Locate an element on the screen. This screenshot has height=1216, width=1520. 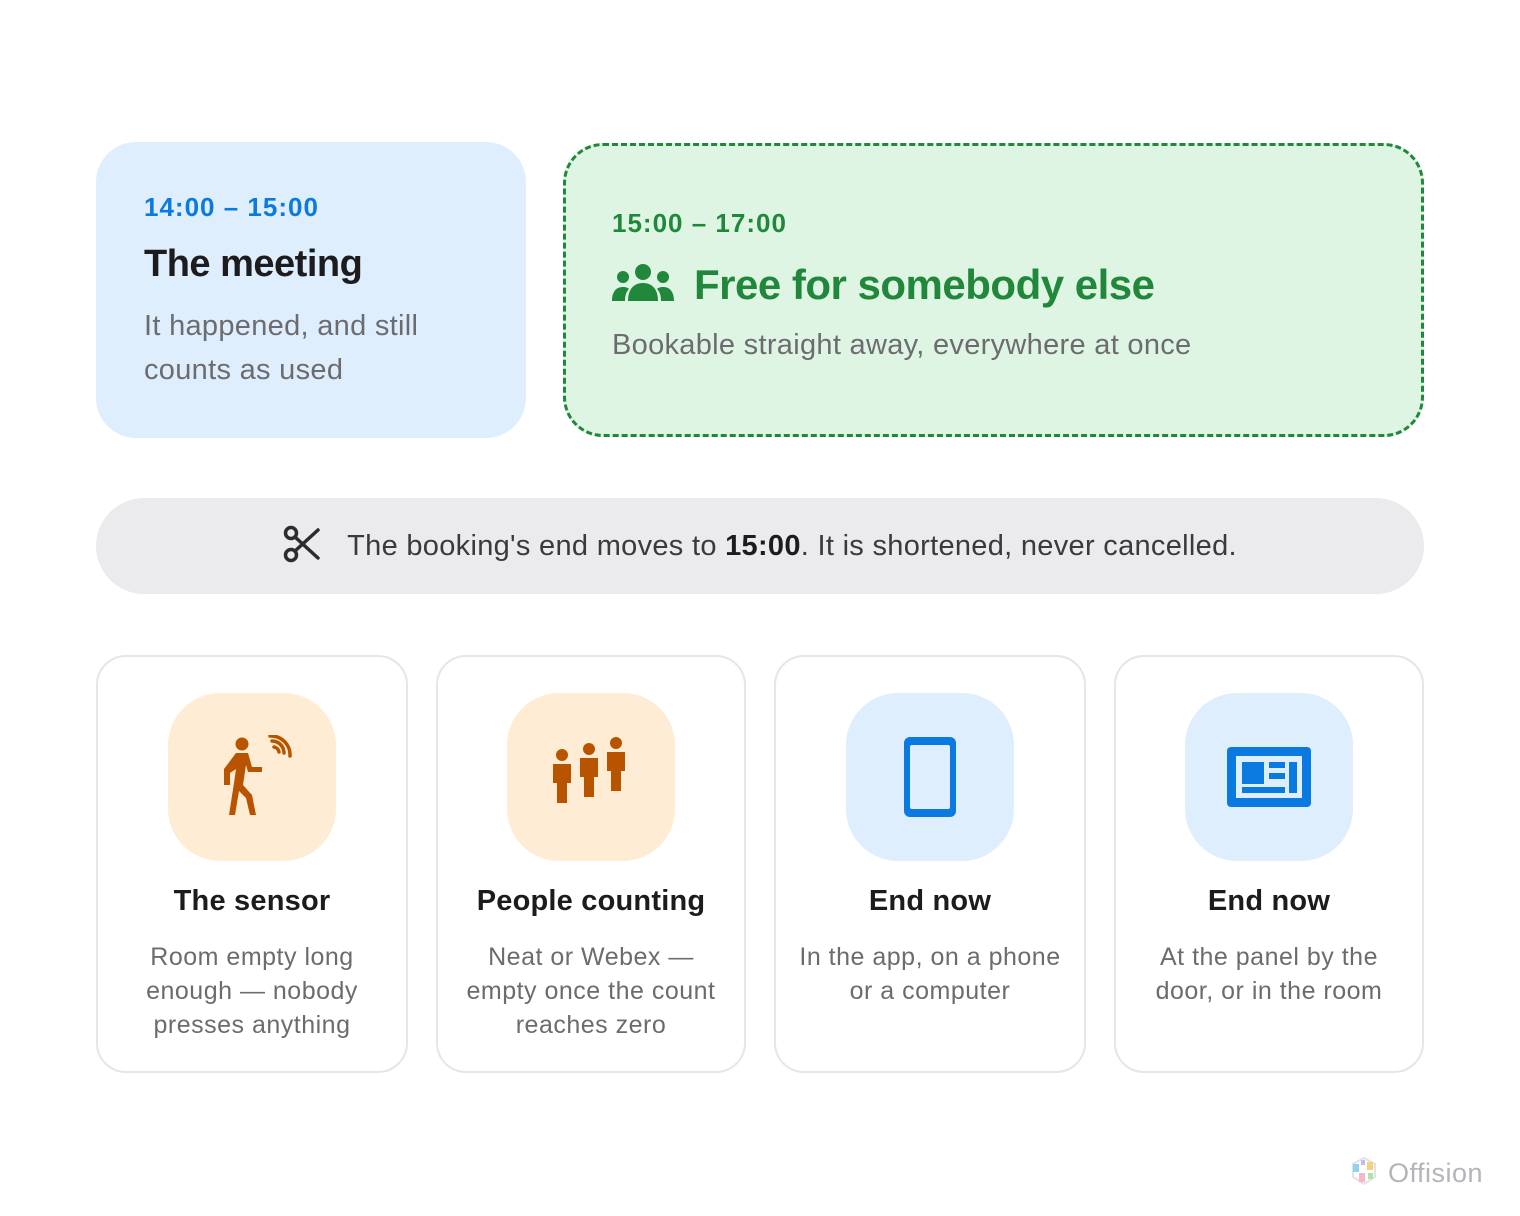
freed-time: 15:00 – 17:00 is located at coordinates (699, 223).